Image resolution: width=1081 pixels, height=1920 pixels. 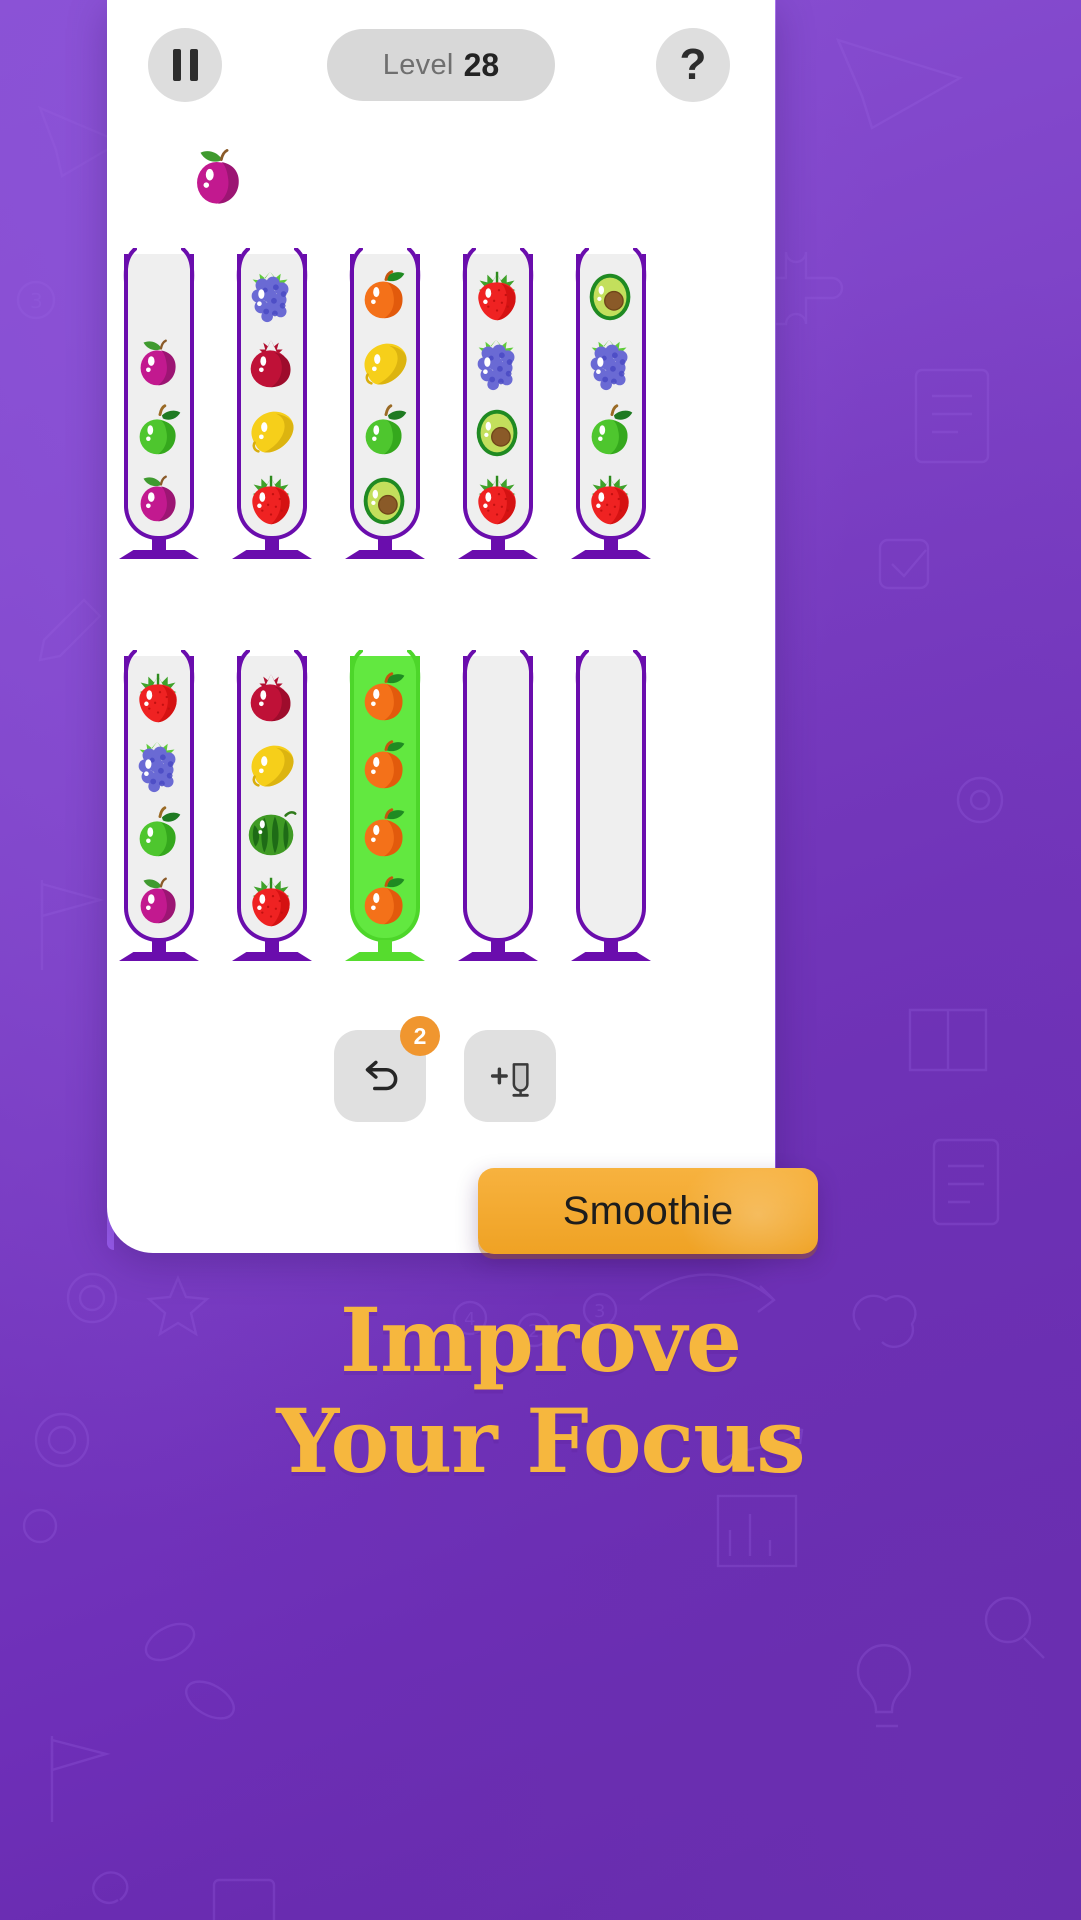 I want to click on smoothie-cta-label: Smoothie, so click(x=648, y=1210).